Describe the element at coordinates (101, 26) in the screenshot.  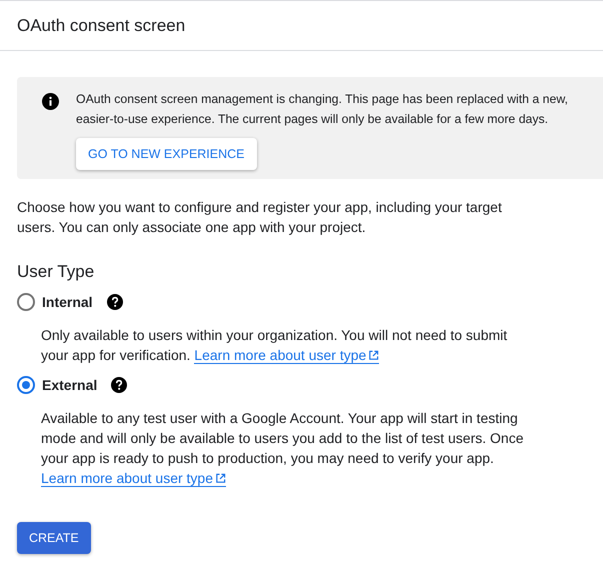
I see `page-title: OAuth consent screen` at that location.